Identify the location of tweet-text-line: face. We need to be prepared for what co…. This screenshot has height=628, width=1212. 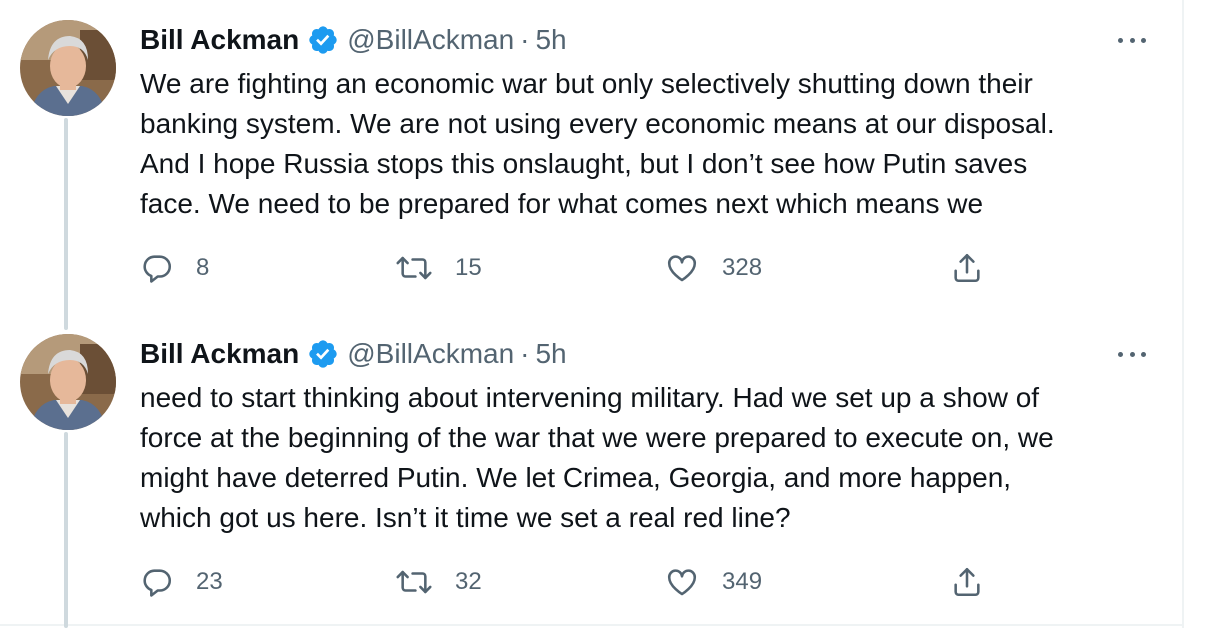
(562, 203).